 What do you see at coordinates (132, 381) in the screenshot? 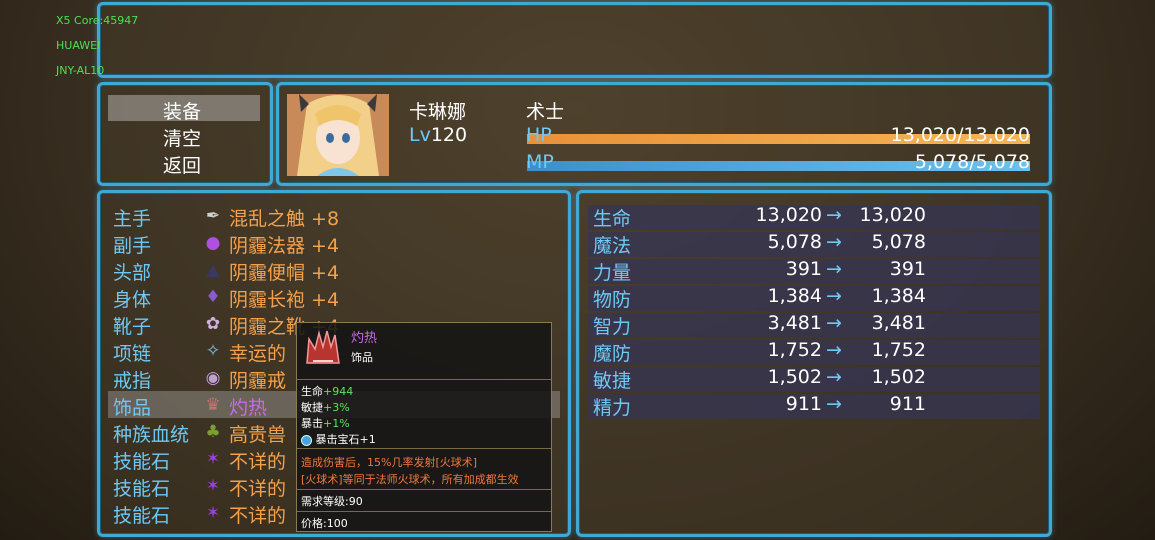
I see `slot-label: 戒指` at bounding box center [132, 381].